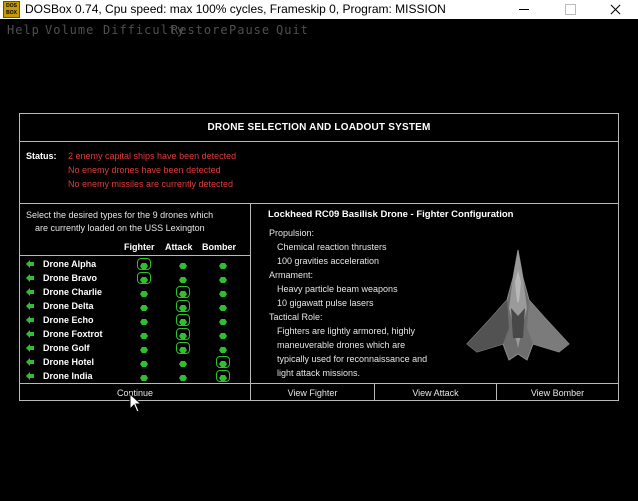 Image resolution: width=638 pixels, height=501 pixels. Describe the element at coordinates (73, 334) in the screenshot. I see `drone-name: Drone Foxtrot` at that location.